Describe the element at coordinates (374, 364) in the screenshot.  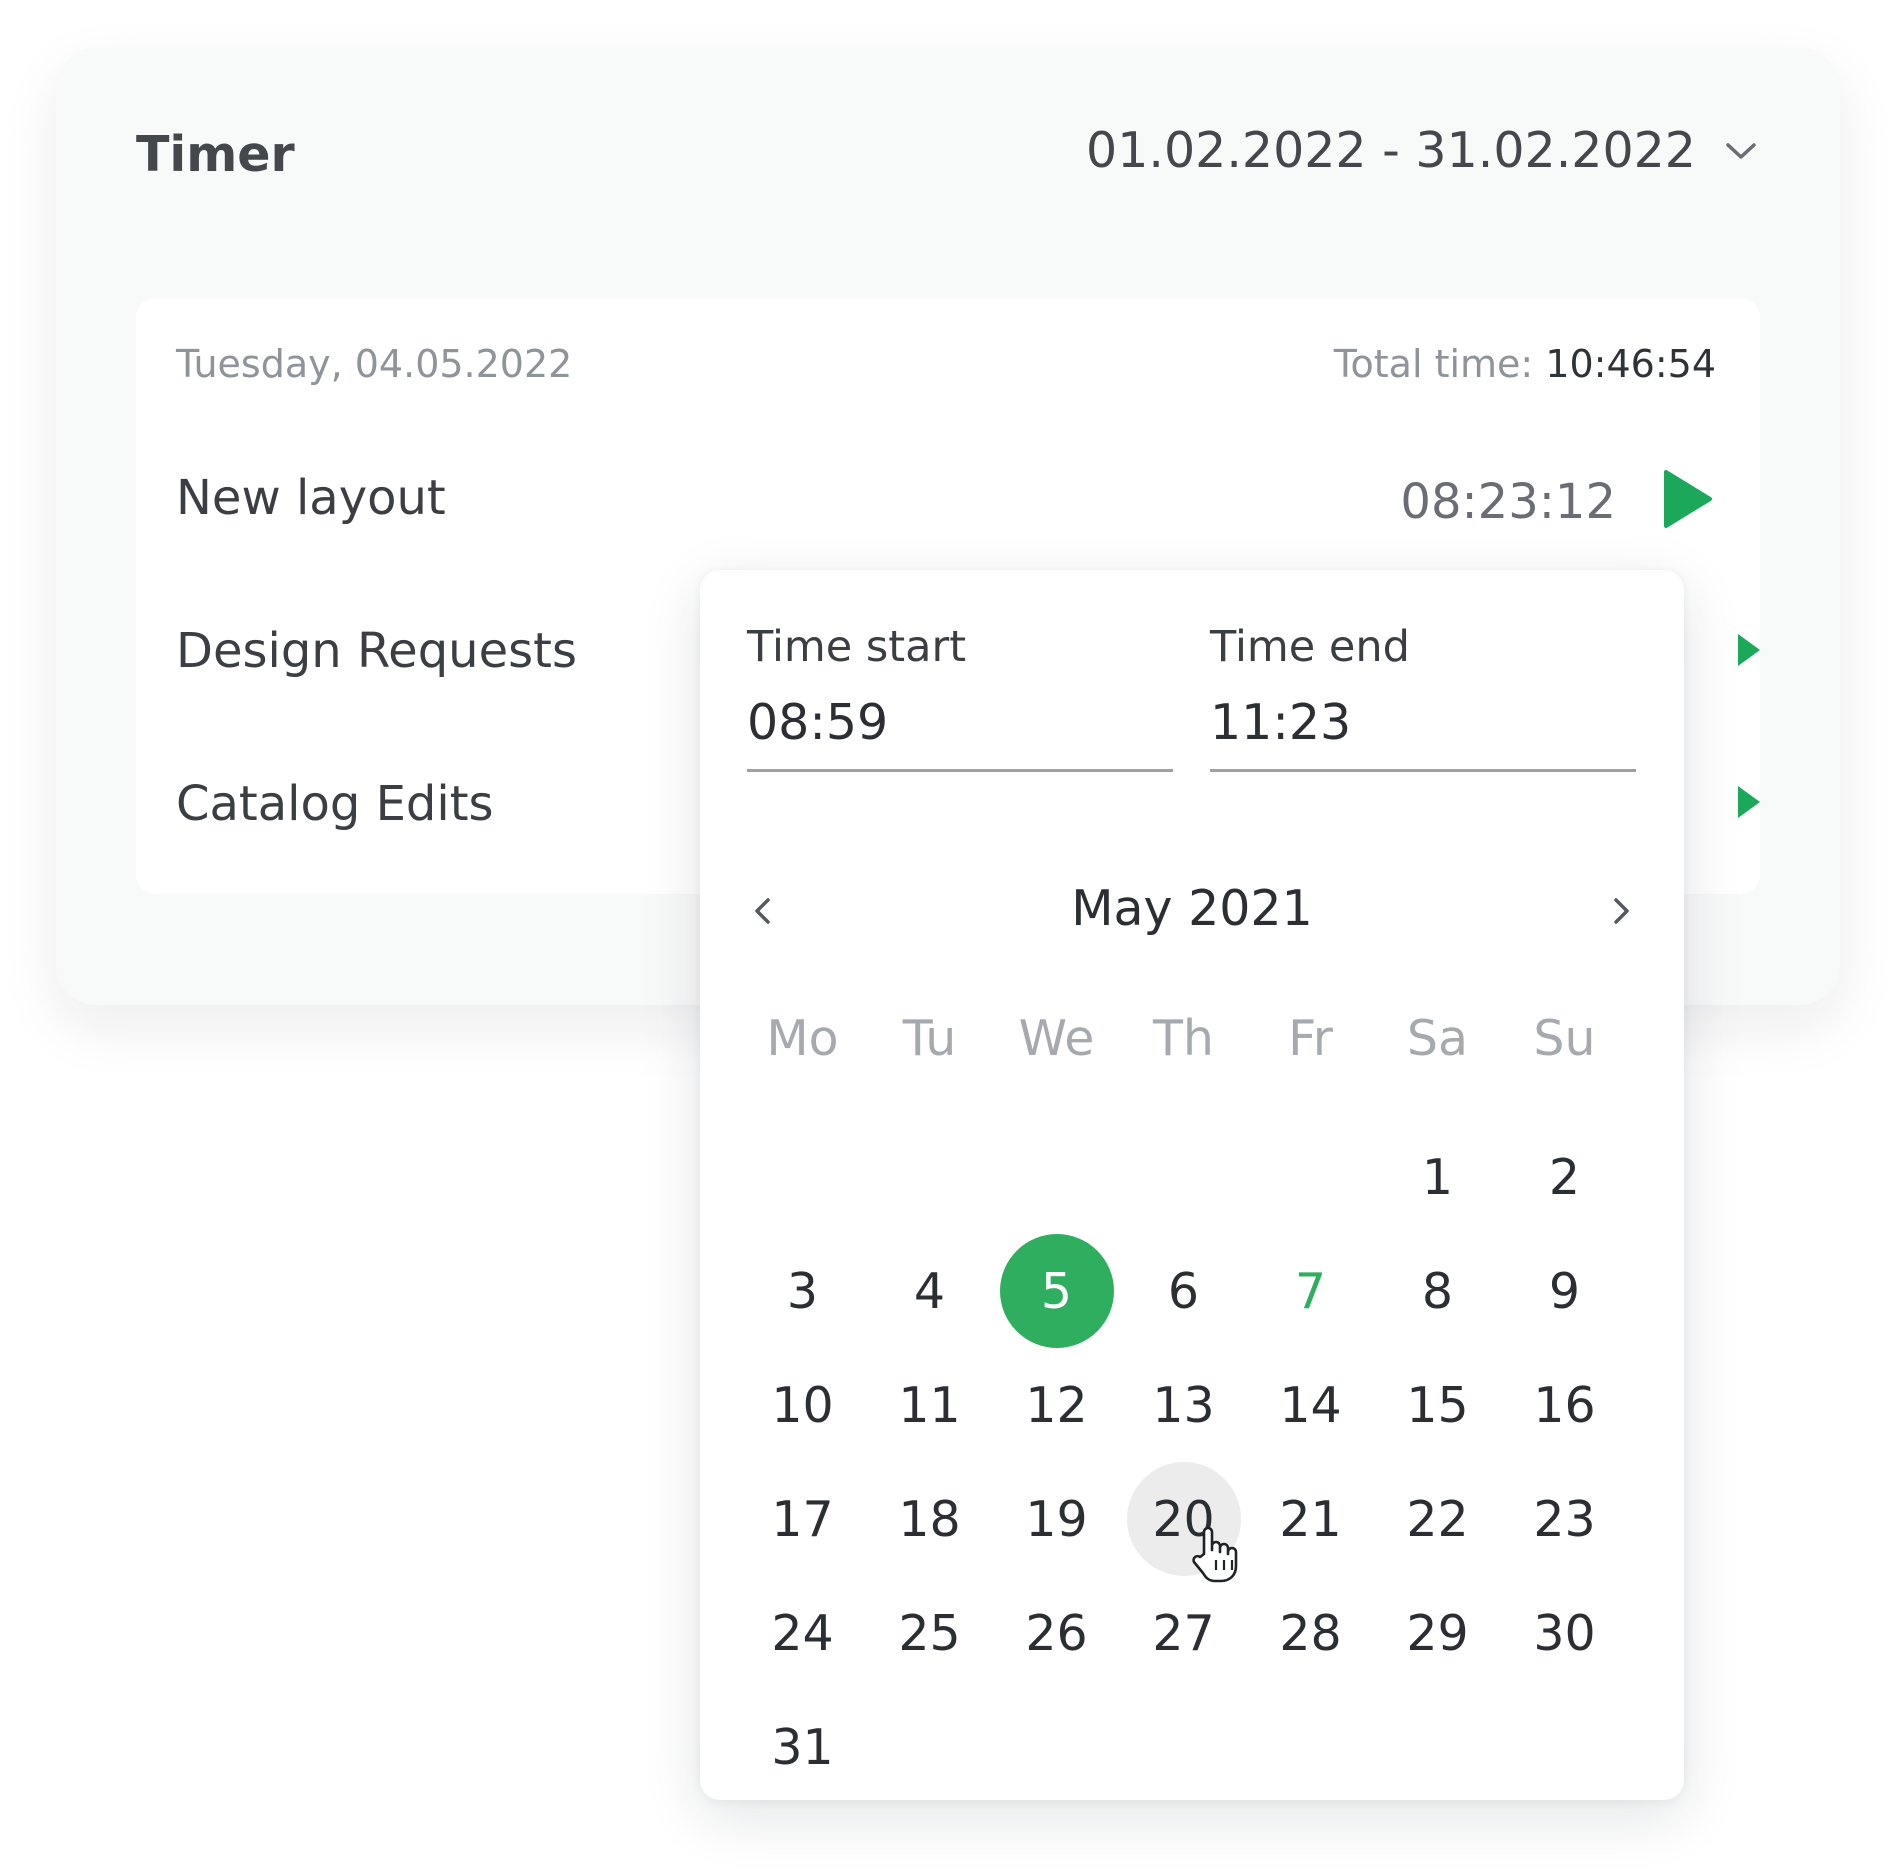
I see `day-date: Tuesday, 04.05.2022` at that location.